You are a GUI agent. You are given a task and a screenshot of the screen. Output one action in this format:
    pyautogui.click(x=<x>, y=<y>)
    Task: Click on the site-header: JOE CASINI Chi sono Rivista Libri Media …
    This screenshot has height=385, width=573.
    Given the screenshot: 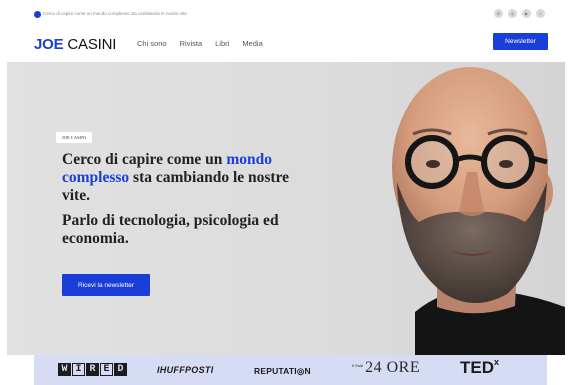 What is the action you would take?
    pyautogui.click(x=286, y=45)
    